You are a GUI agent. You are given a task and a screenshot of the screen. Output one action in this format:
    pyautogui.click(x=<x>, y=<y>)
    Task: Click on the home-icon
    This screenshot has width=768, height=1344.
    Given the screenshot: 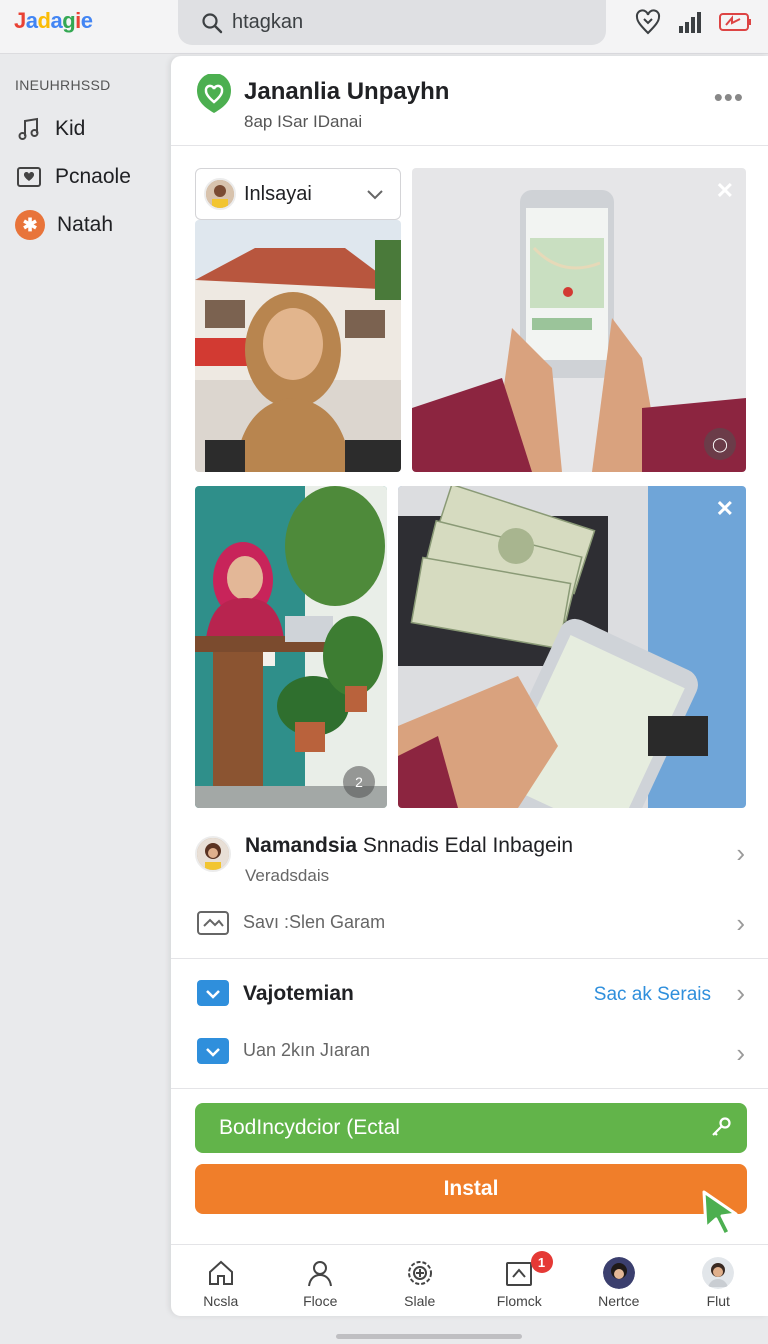 What is the action you would take?
    pyautogui.click(x=220, y=1272)
    